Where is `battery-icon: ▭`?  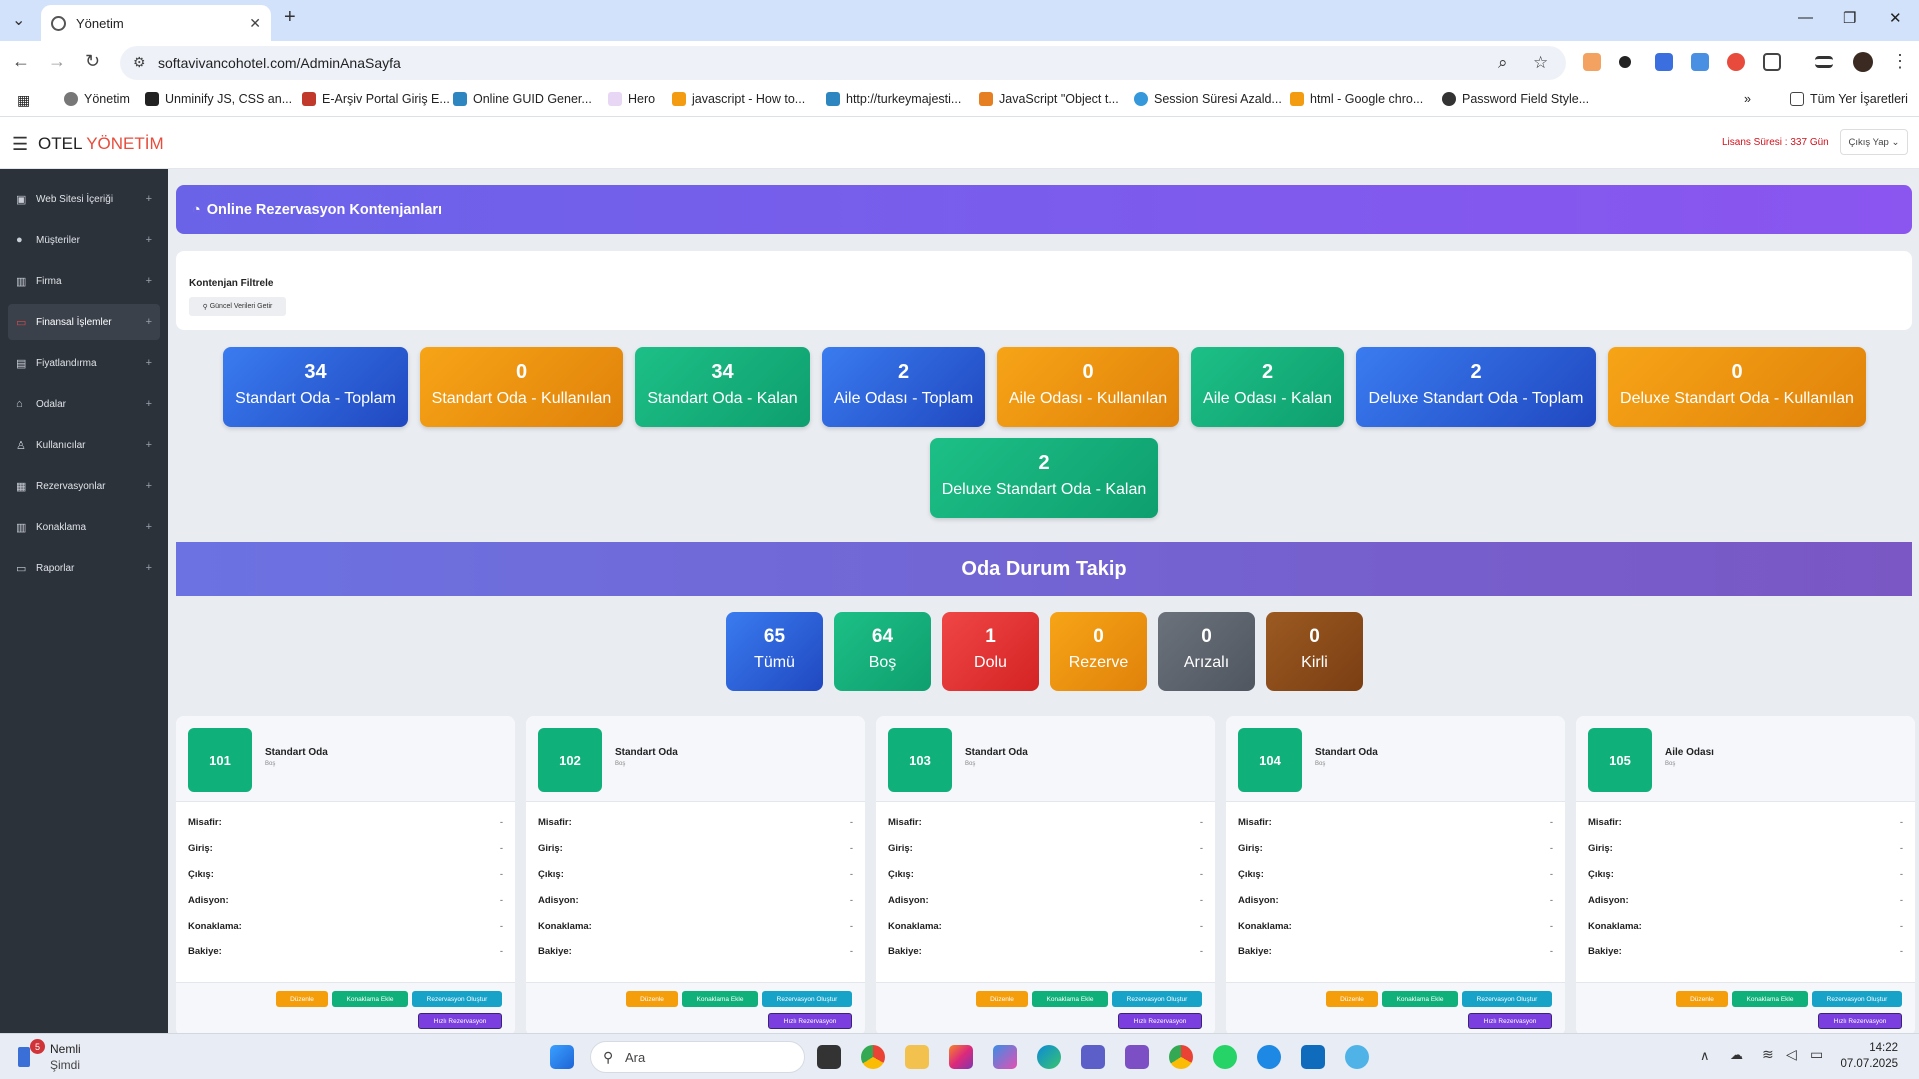
battery-icon: ▭ is located at coordinates (1816, 1054).